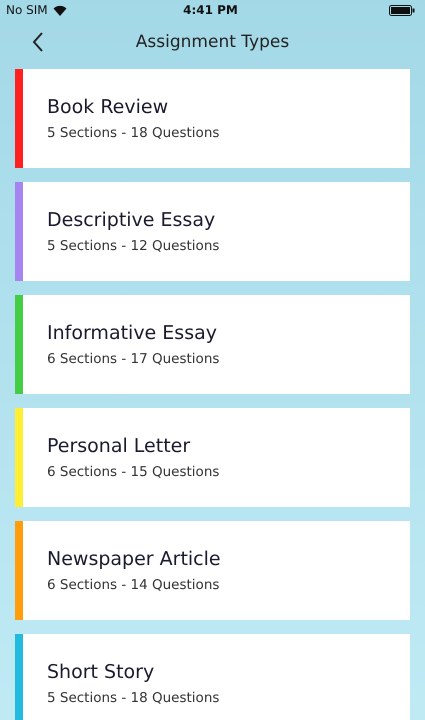 The image size is (425, 720). I want to click on status-time: 4:41 PM, so click(210, 10).